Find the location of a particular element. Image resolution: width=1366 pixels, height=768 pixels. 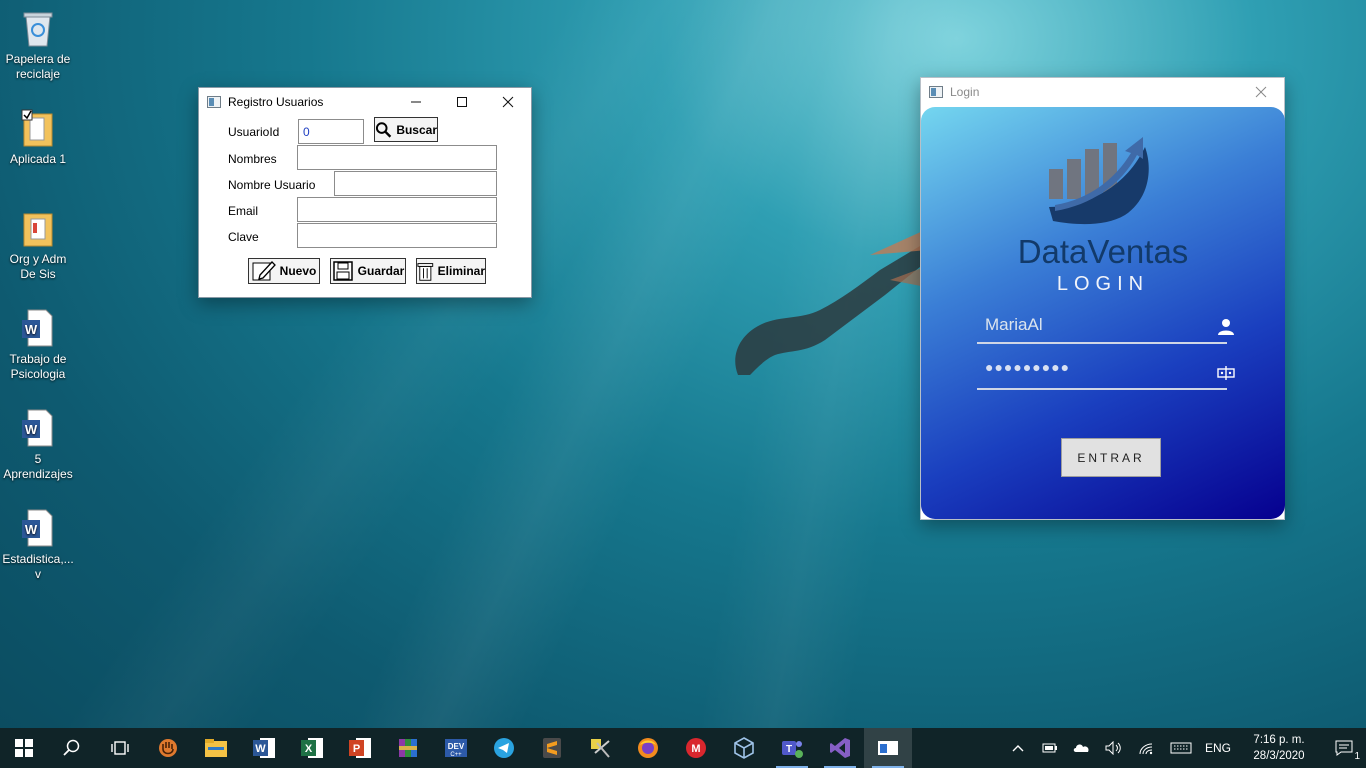

username-field is located at coordinates (1105, 327).